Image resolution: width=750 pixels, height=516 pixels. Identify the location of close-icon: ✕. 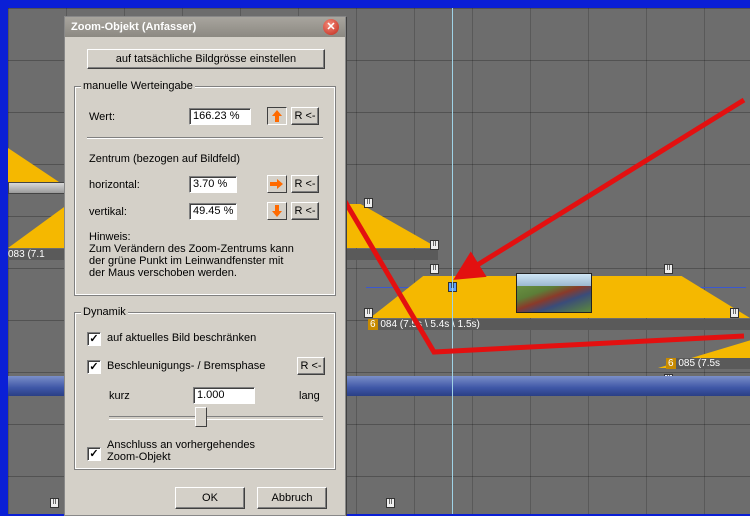
(331, 27).